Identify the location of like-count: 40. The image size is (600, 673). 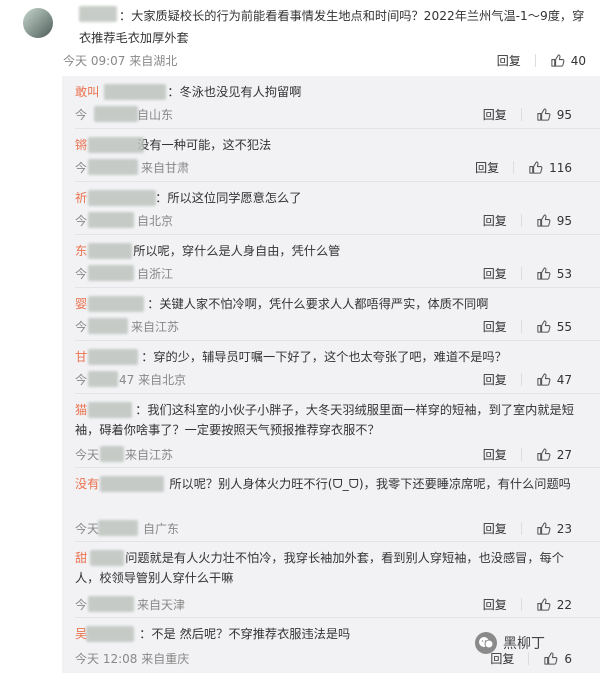
(578, 60).